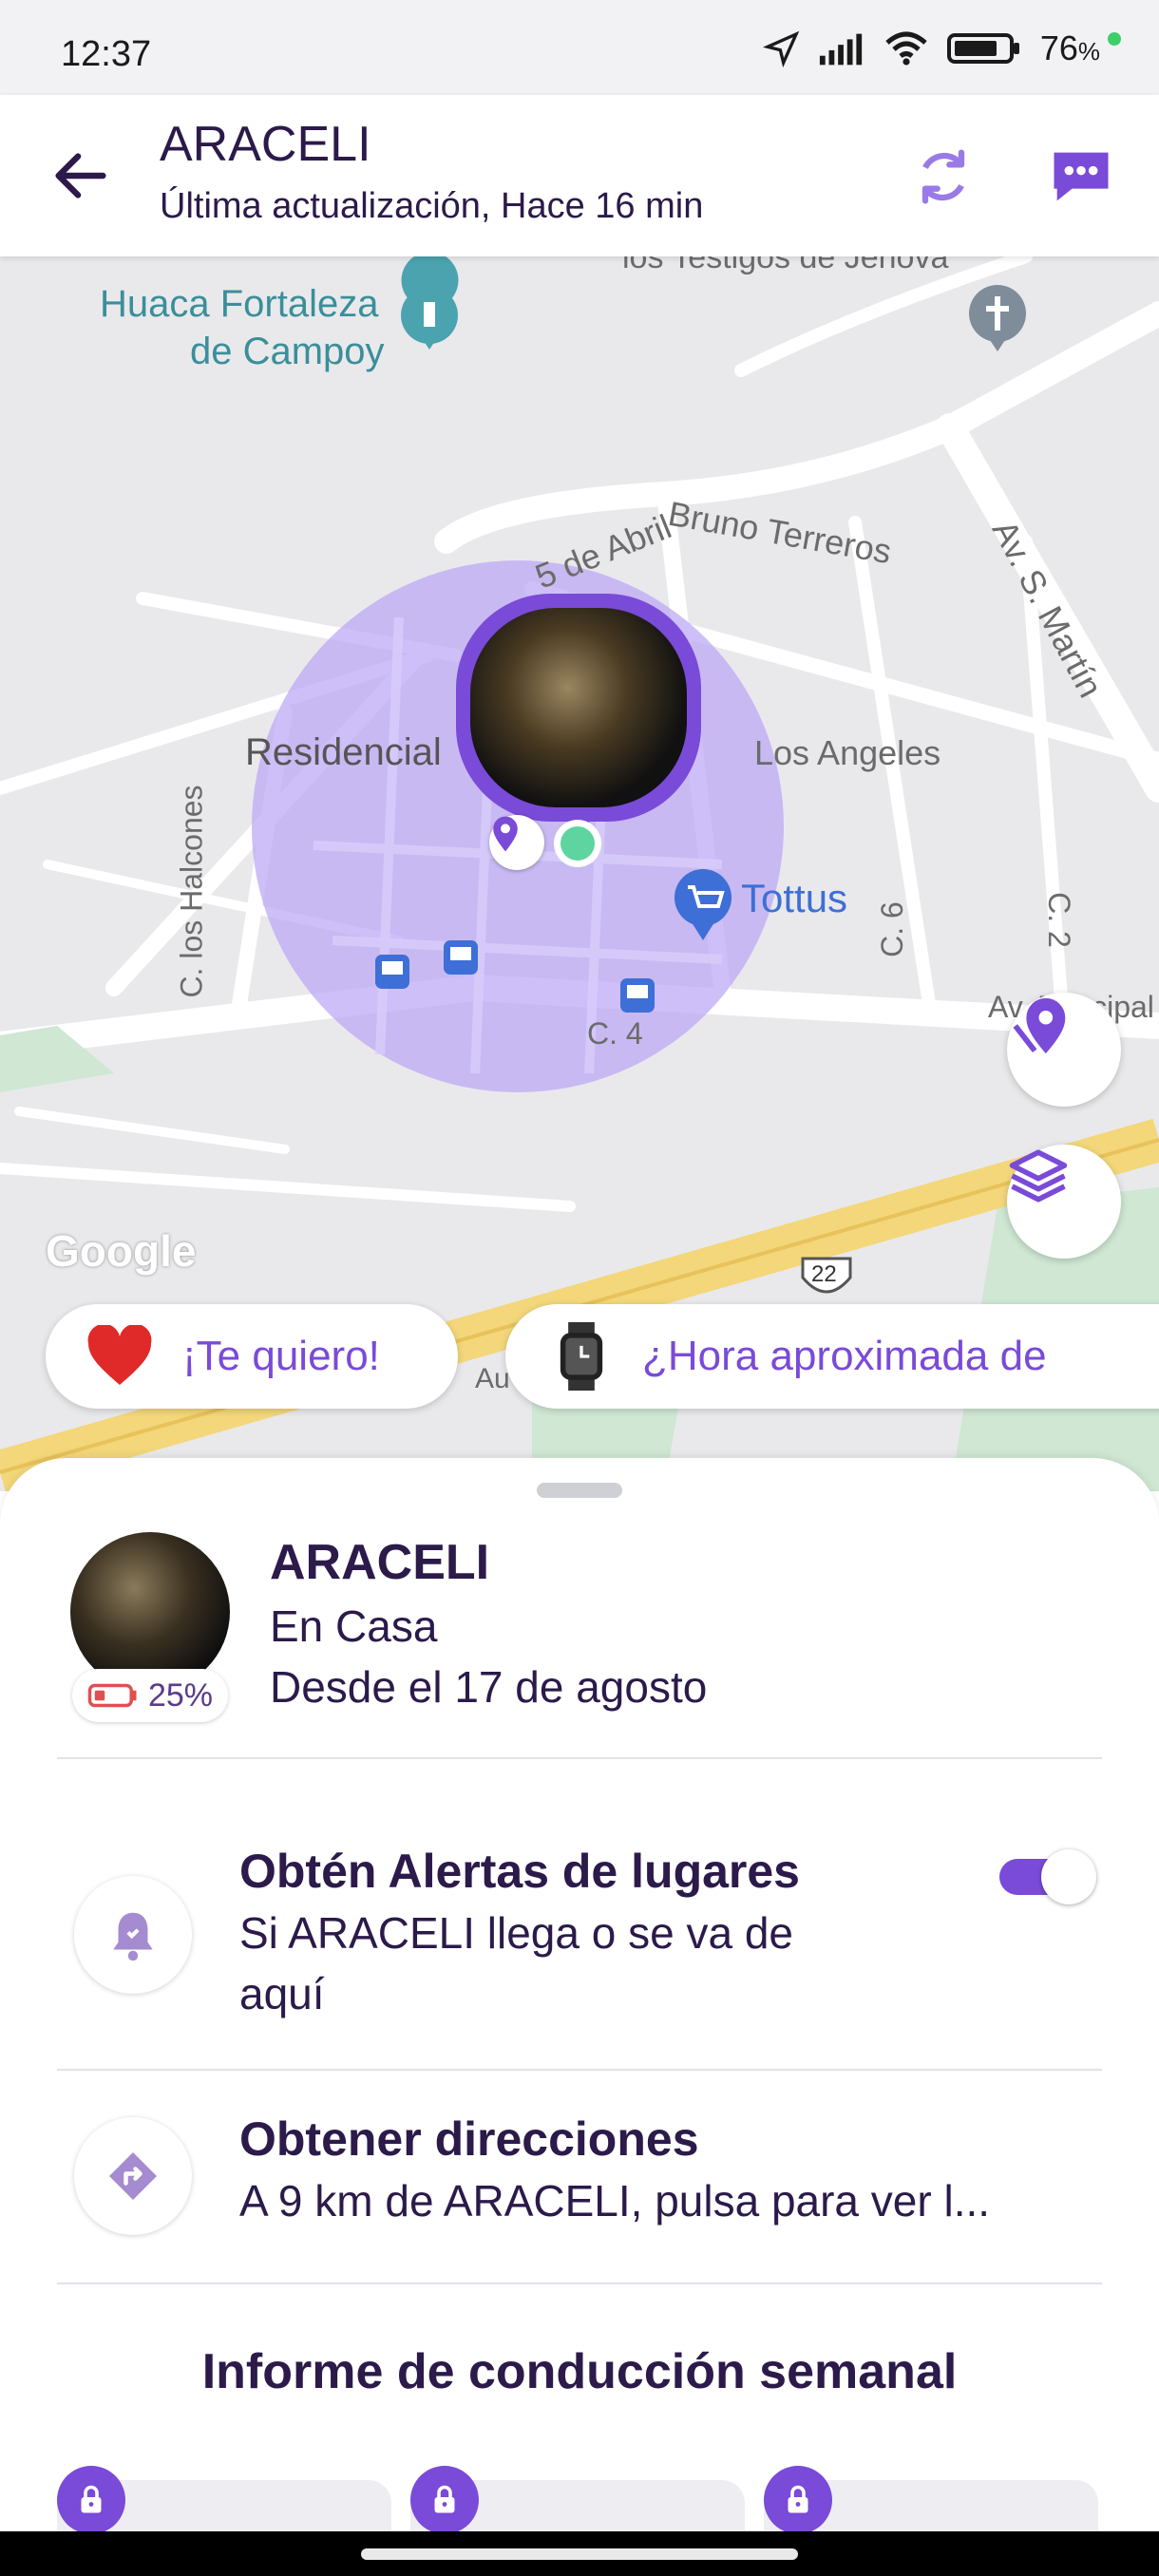 The height and width of the screenshot is (2576, 1159). Describe the element at coordinates (519, 1871) in the screenshot. I see `alerts-title: Obtén Alertas de lugares` at that location.